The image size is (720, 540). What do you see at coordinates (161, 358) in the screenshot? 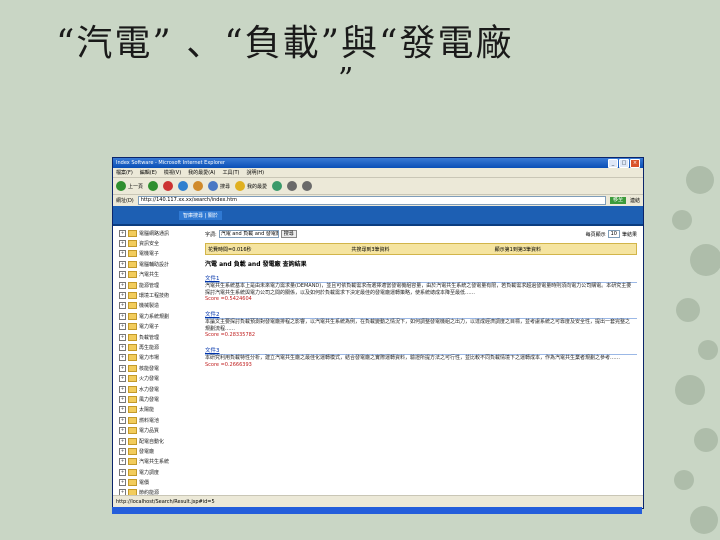
I see `tree-item: + 電力市場` at bounding box center [161, 358].